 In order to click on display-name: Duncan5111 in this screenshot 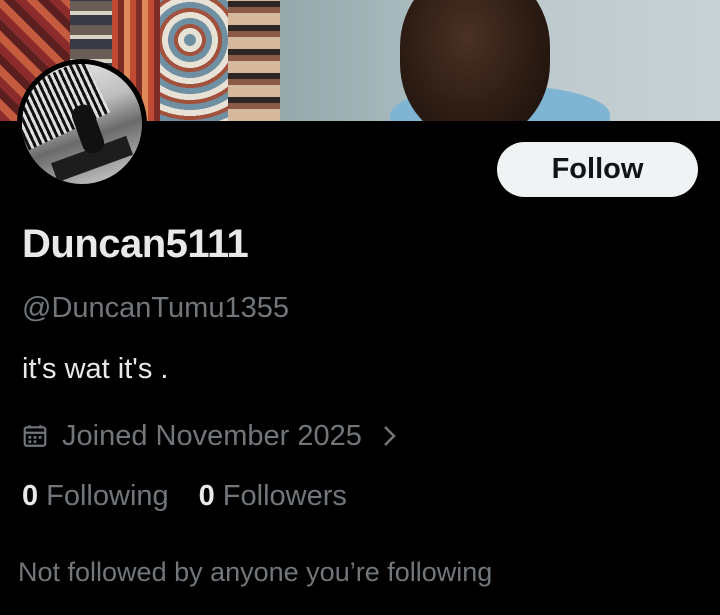, I will do `click(135, 244)`.